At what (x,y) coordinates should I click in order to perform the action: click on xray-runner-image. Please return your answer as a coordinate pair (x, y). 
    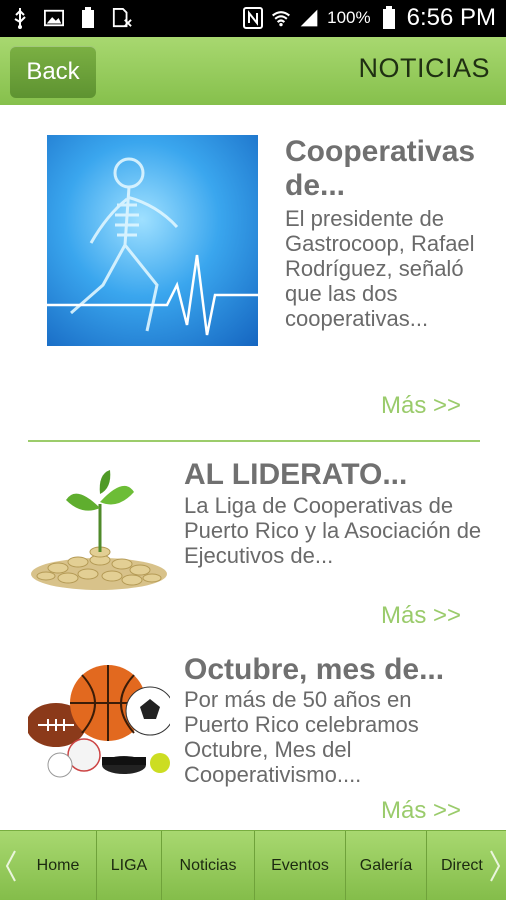
    Looking at the image, I should click on (152, 240).